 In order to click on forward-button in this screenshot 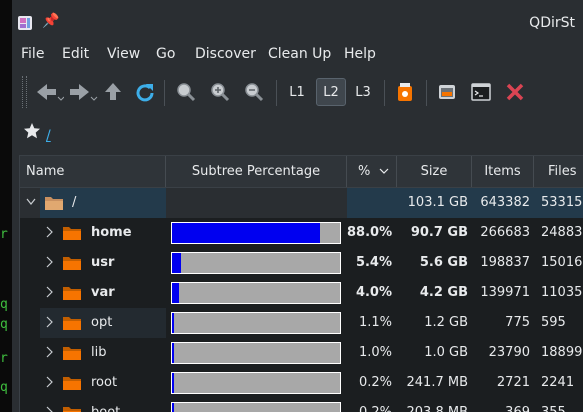, I will do `click(83, 92)`.